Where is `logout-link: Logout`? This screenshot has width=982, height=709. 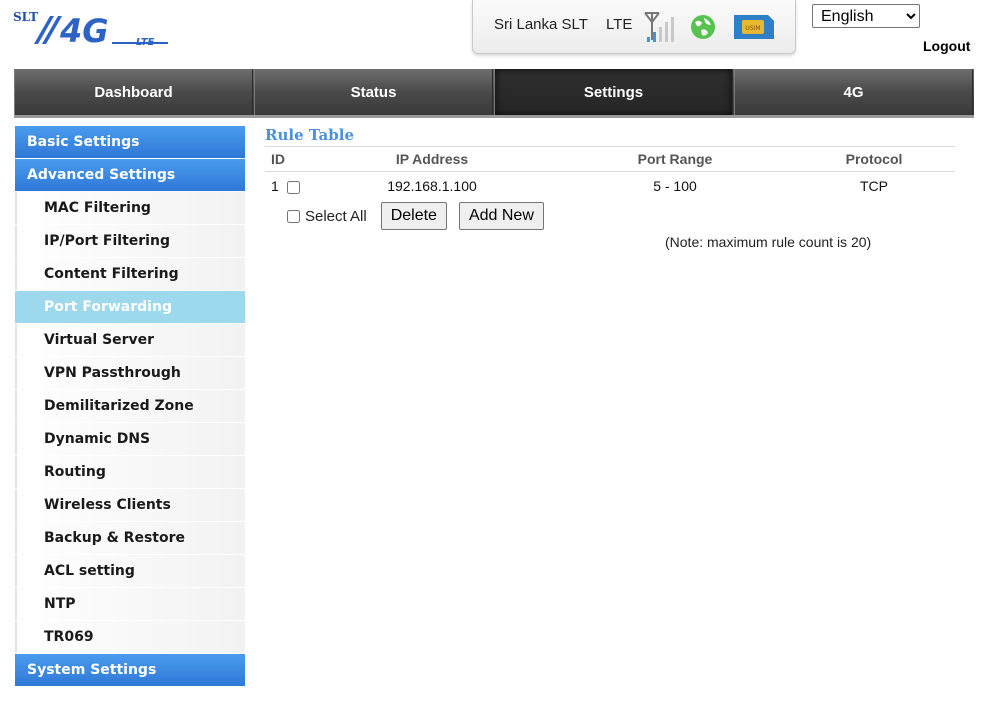
logout-link: Logout is located at coordinates (946, 46).